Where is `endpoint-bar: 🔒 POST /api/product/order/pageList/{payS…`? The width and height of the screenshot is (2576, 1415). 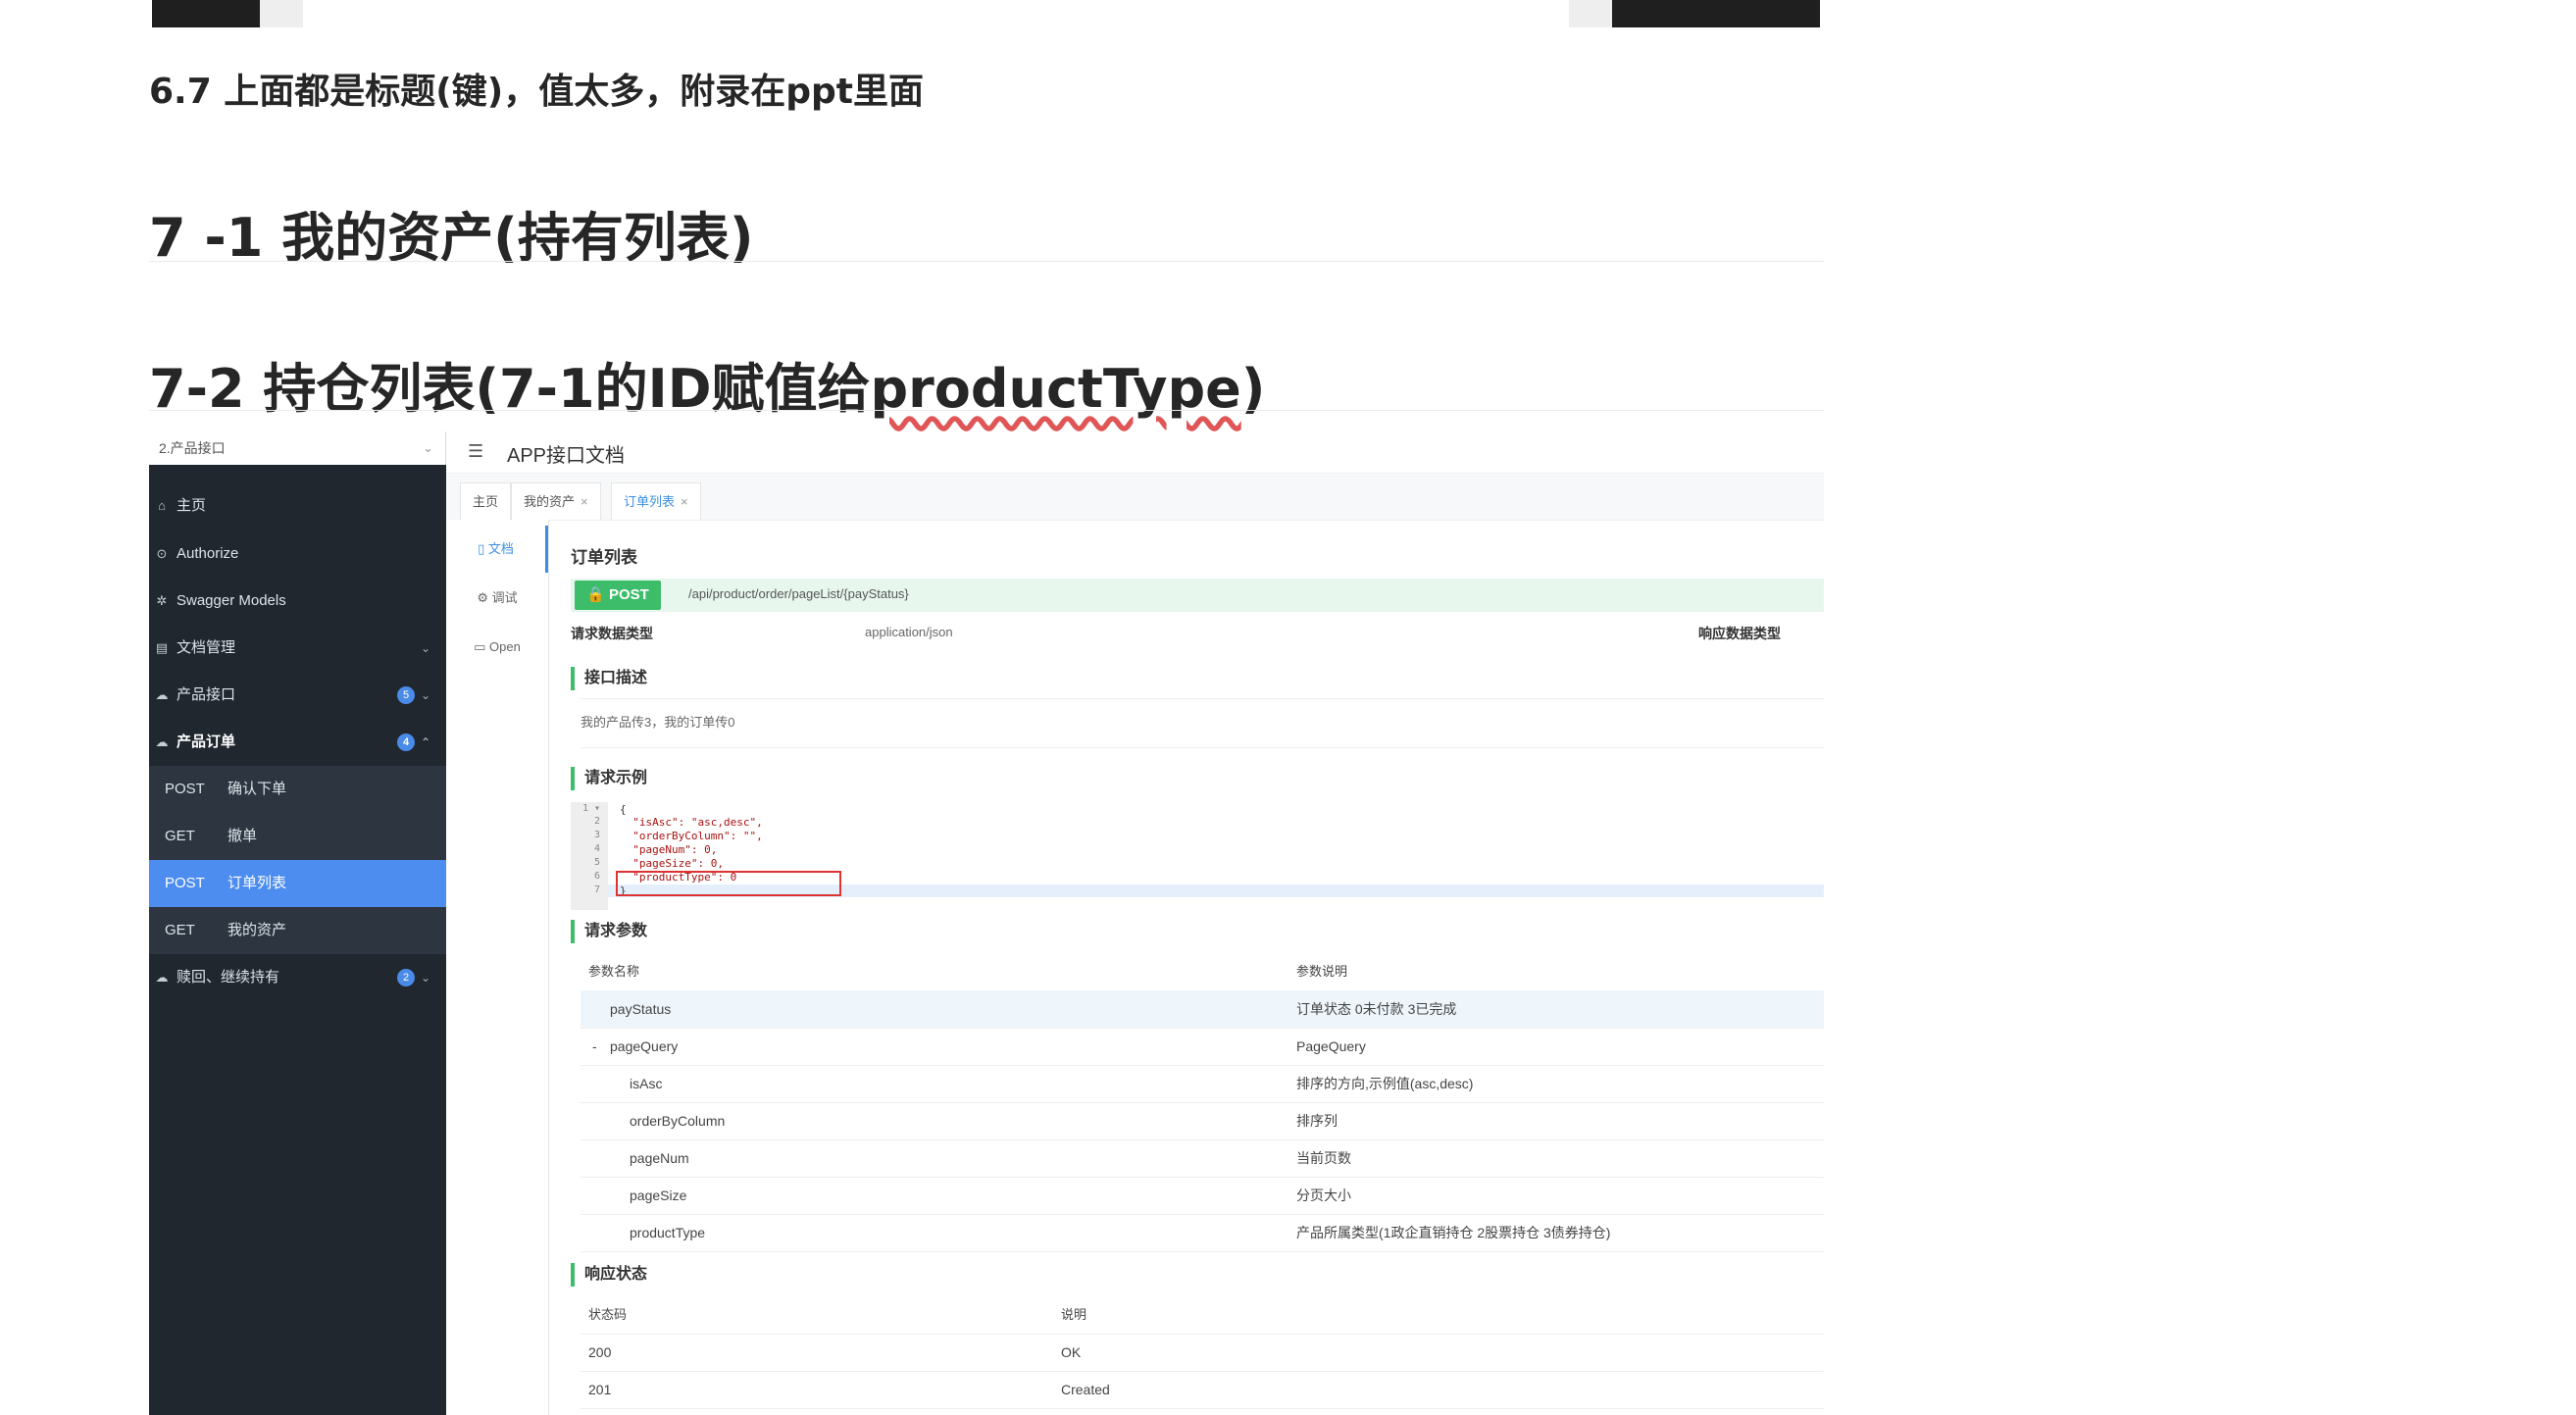 endpoint-bar: 🔒 POST /api/product/order/pageList/{payS… is located at coordinates (1198, 596).